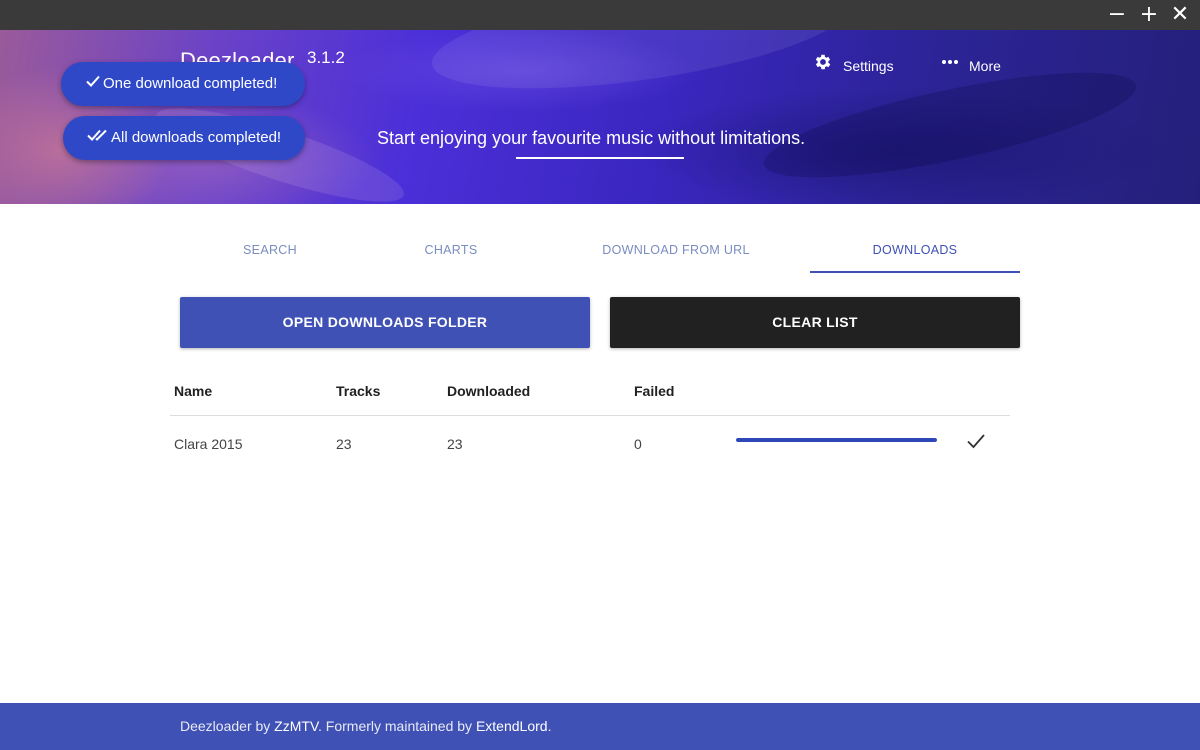  Describe the element at coordinates (98, 138) in the screenshot. I see `double-check-icon` at that location.